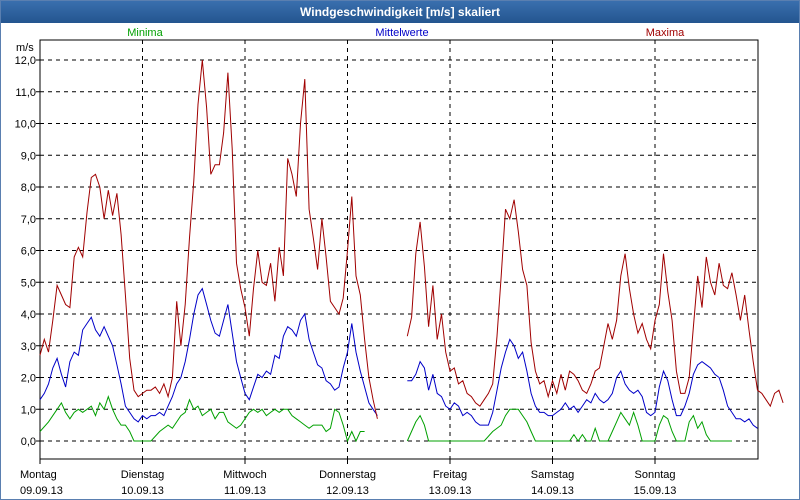 This screenshot has width=800, height=500. Describe the element at coordinates (450, 491) in the screenshot. I see `x-tick-date-label: 13.09.13` at that location.